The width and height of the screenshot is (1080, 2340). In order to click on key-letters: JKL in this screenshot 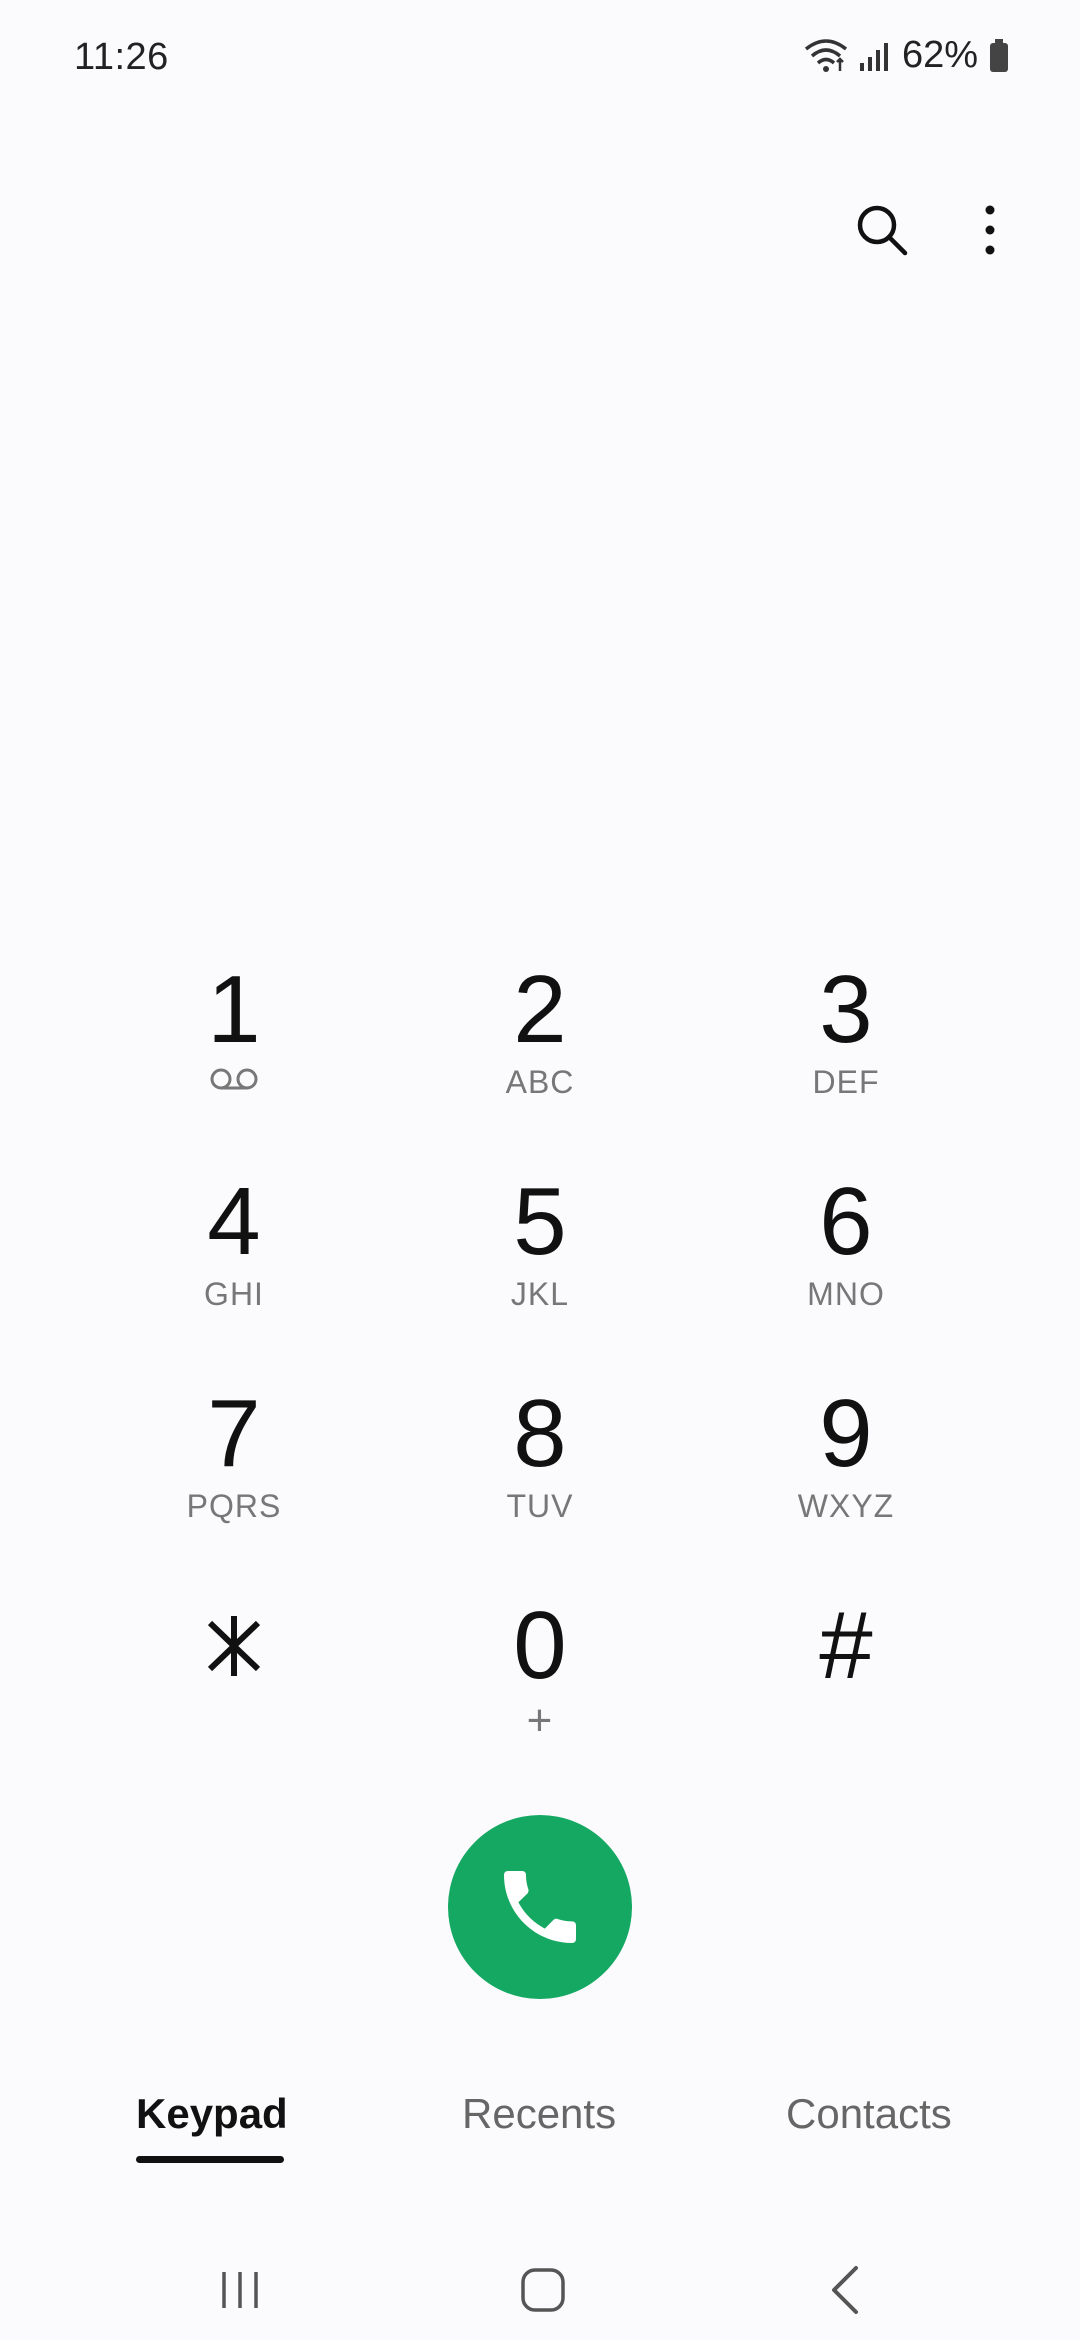, I will do `click(540, 1294)`.